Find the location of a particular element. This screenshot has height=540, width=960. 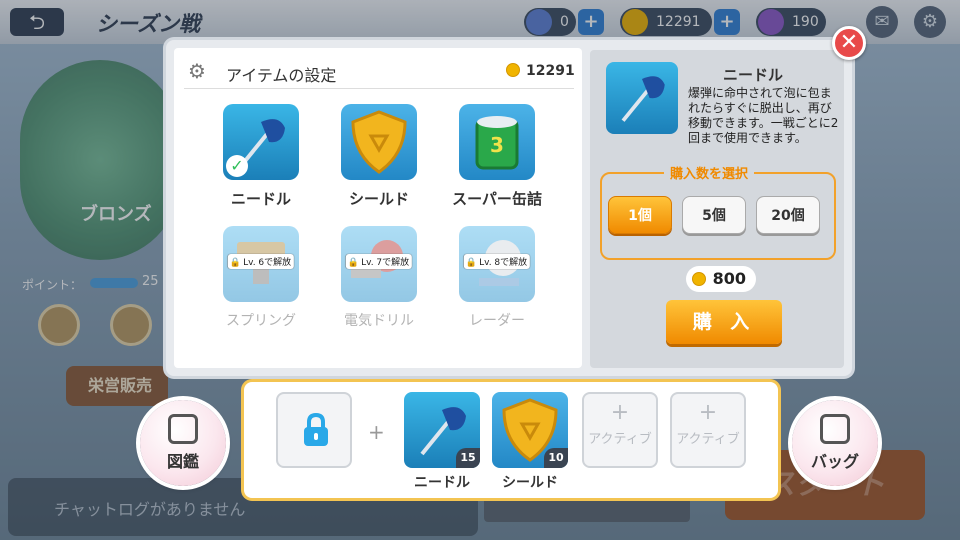

equipped-slots-bar: + 15 ニードル 10 シールド + アクティブ + アクティブ is located at coordinates (511, 440).